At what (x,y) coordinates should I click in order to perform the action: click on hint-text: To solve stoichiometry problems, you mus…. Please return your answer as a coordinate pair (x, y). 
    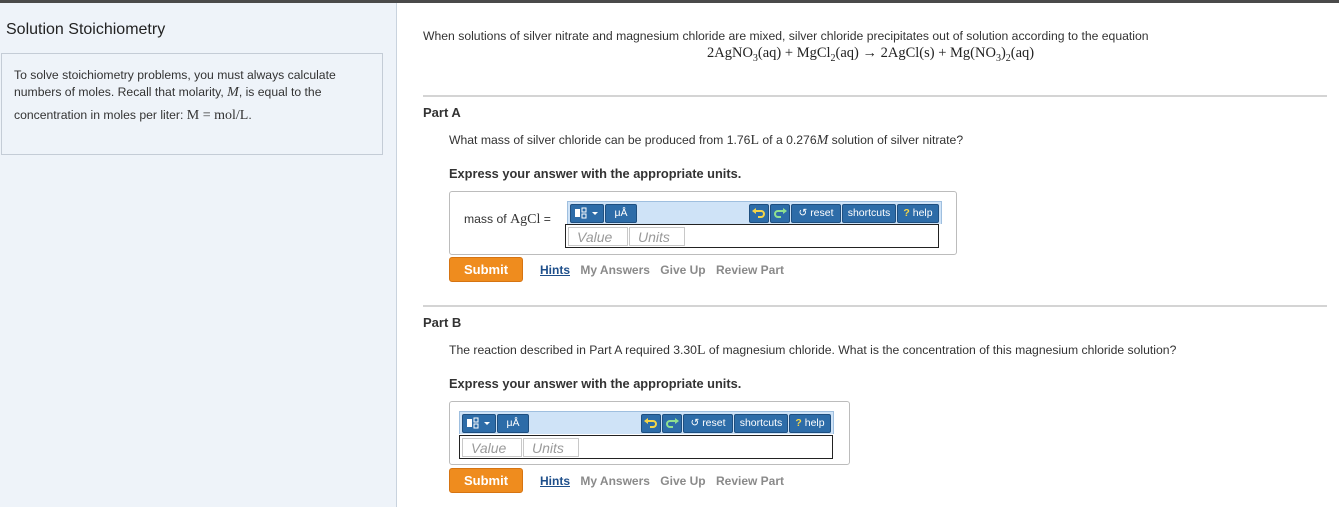
    Looking at the image, I should click on (175, 95).